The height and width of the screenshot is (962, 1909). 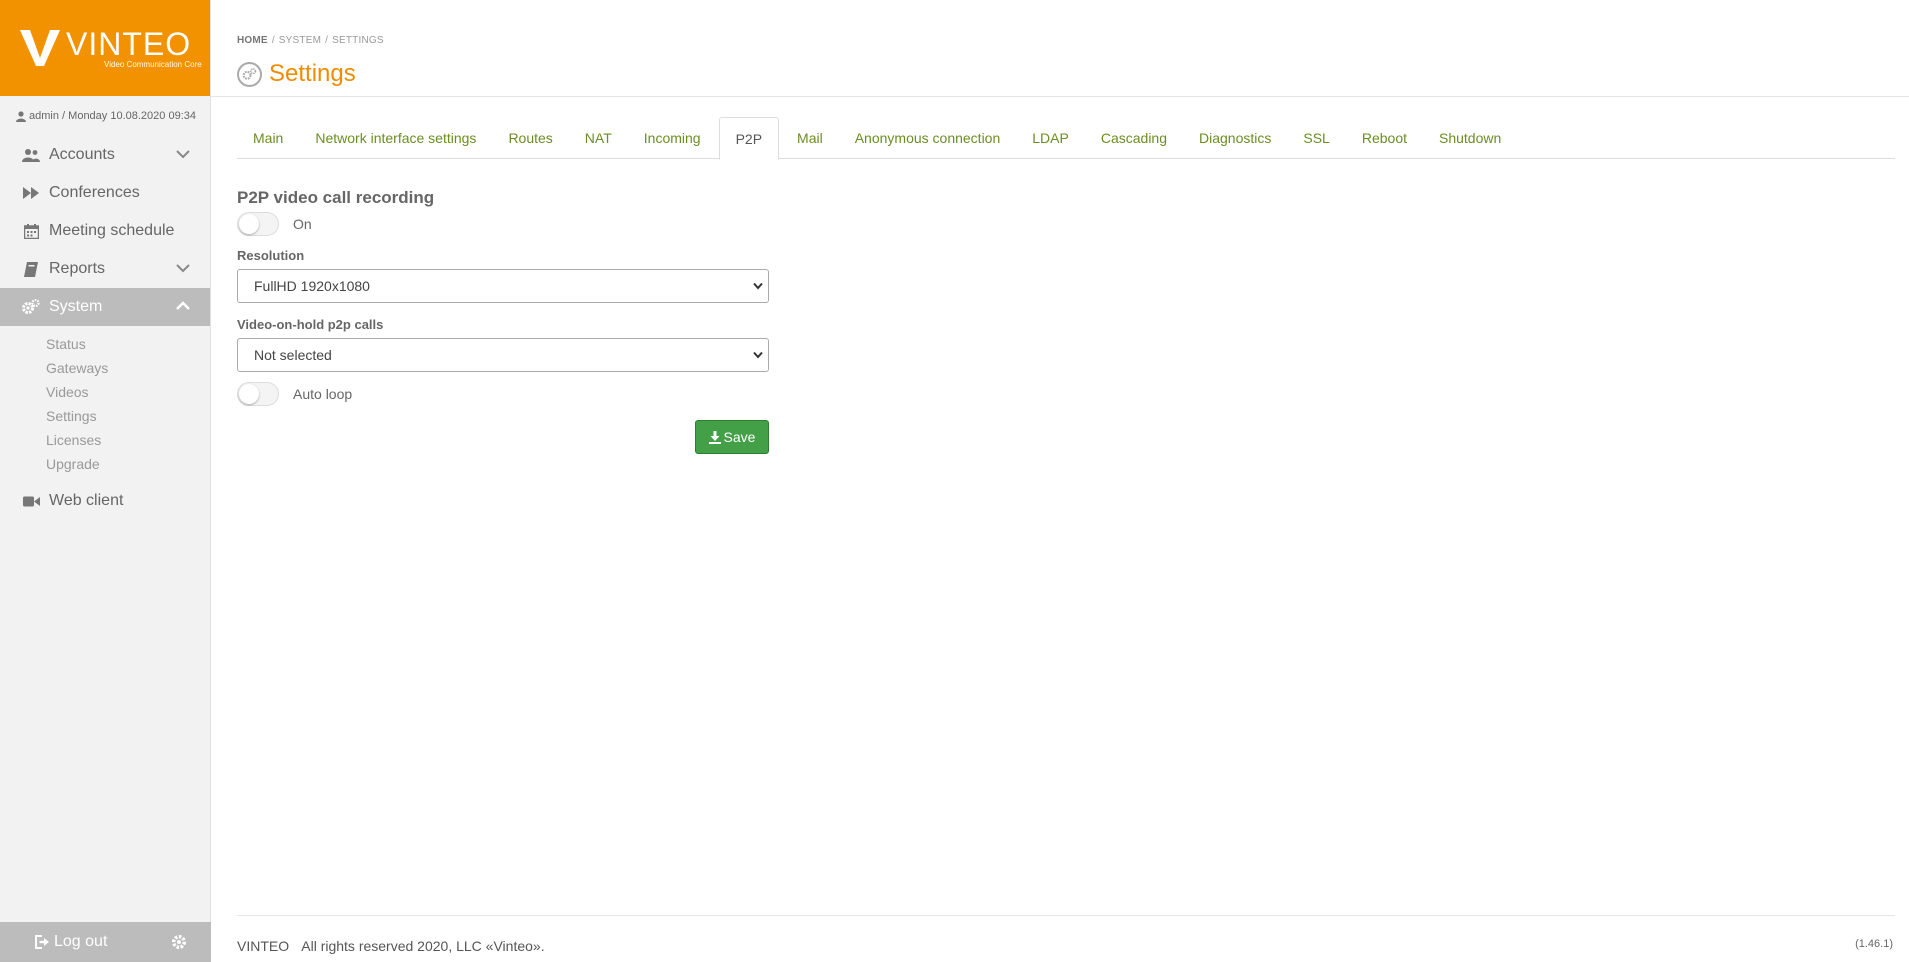 I want to click on sidebar-item-label: System, so click(x=76, y=306).